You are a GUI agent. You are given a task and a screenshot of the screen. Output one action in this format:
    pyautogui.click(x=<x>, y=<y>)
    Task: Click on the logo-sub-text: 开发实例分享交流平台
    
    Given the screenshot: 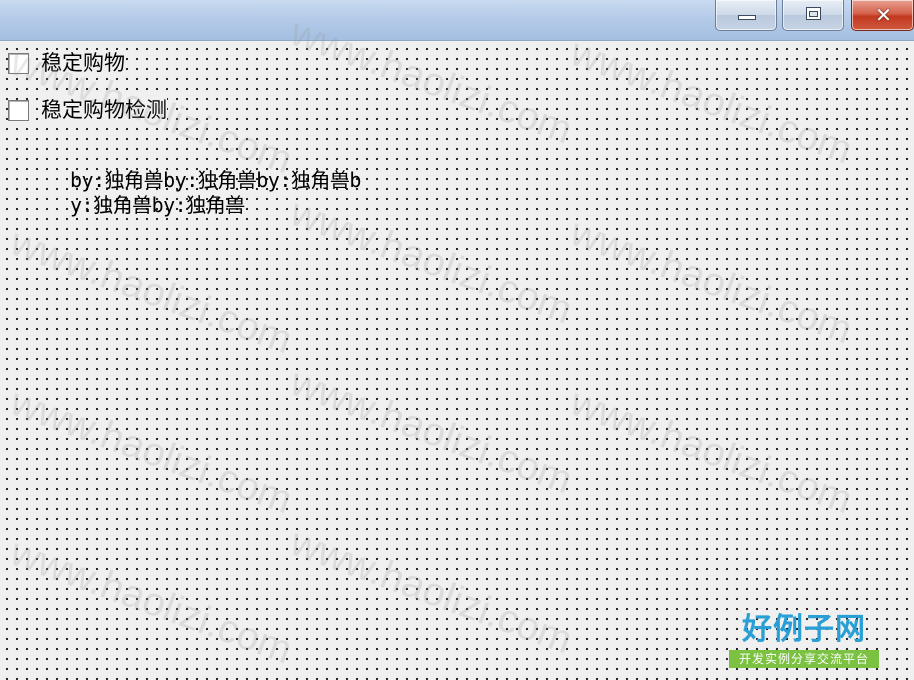 What is the action you would take?
    pyautogui.click(x=804, y=659)
    